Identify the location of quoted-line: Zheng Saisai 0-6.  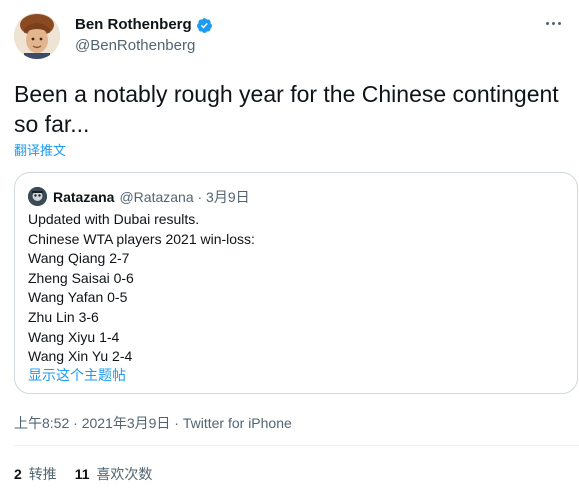
(81, 277).